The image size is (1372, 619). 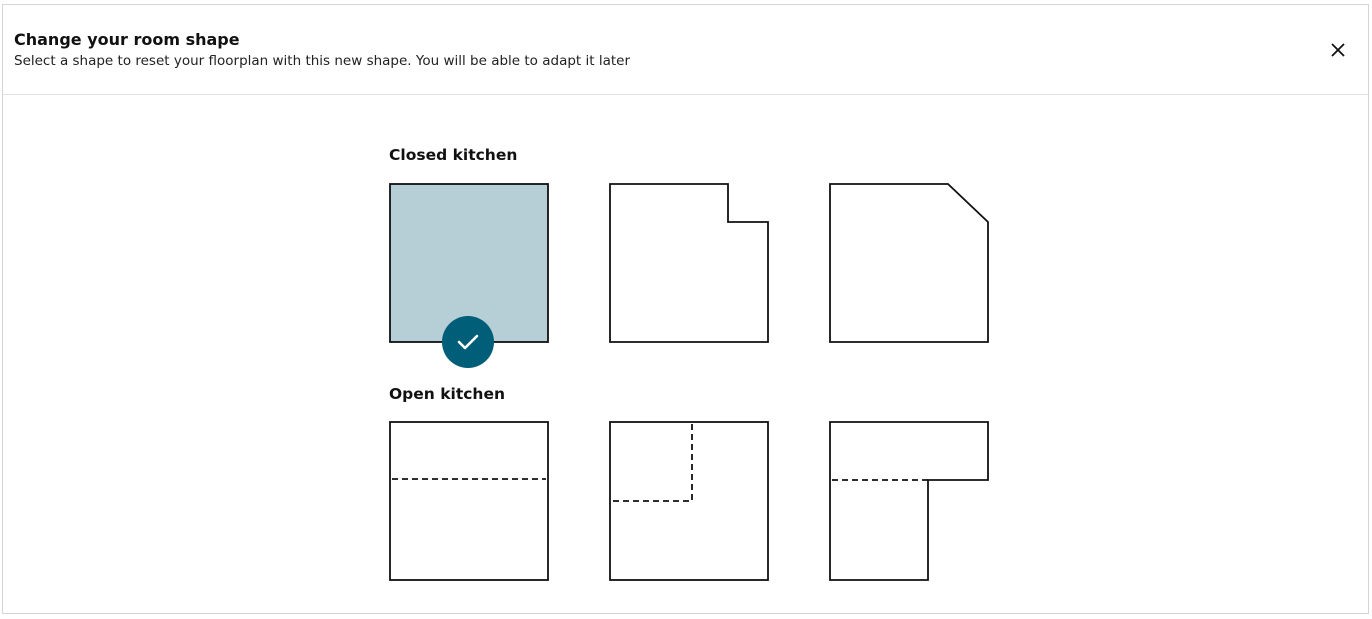 I want to click on l-shape-open-shape-icon, so click(x=909, y=501).